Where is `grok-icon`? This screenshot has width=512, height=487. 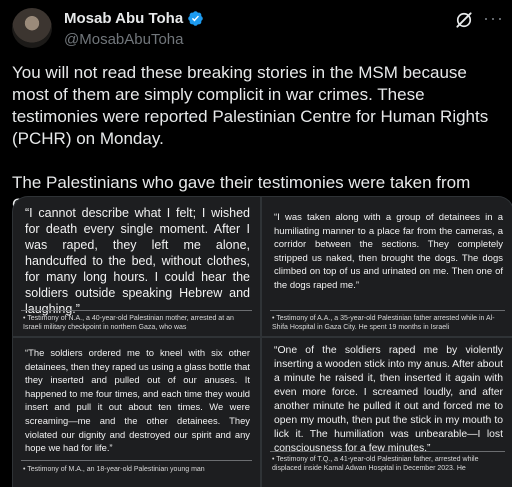 grok-icon is located at coordinates (464, 20).